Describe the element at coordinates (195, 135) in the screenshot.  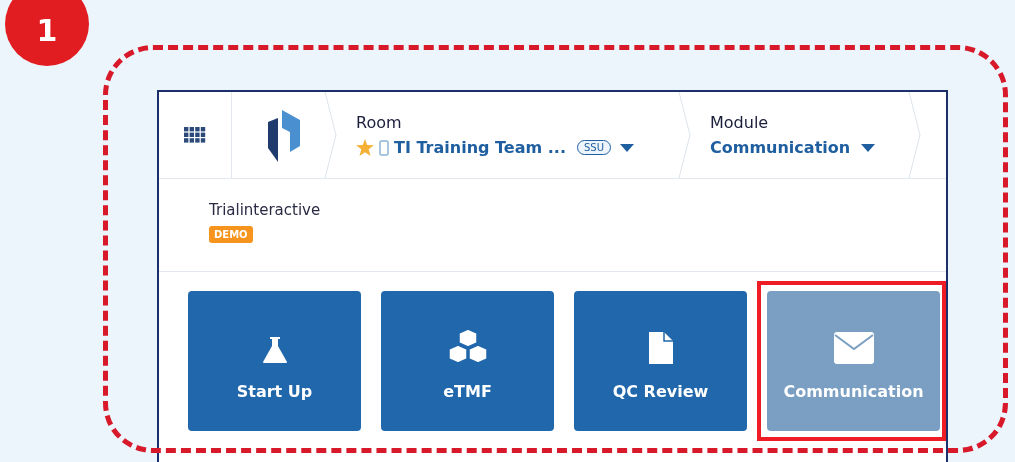
I see `app-grid-icon` at that location.